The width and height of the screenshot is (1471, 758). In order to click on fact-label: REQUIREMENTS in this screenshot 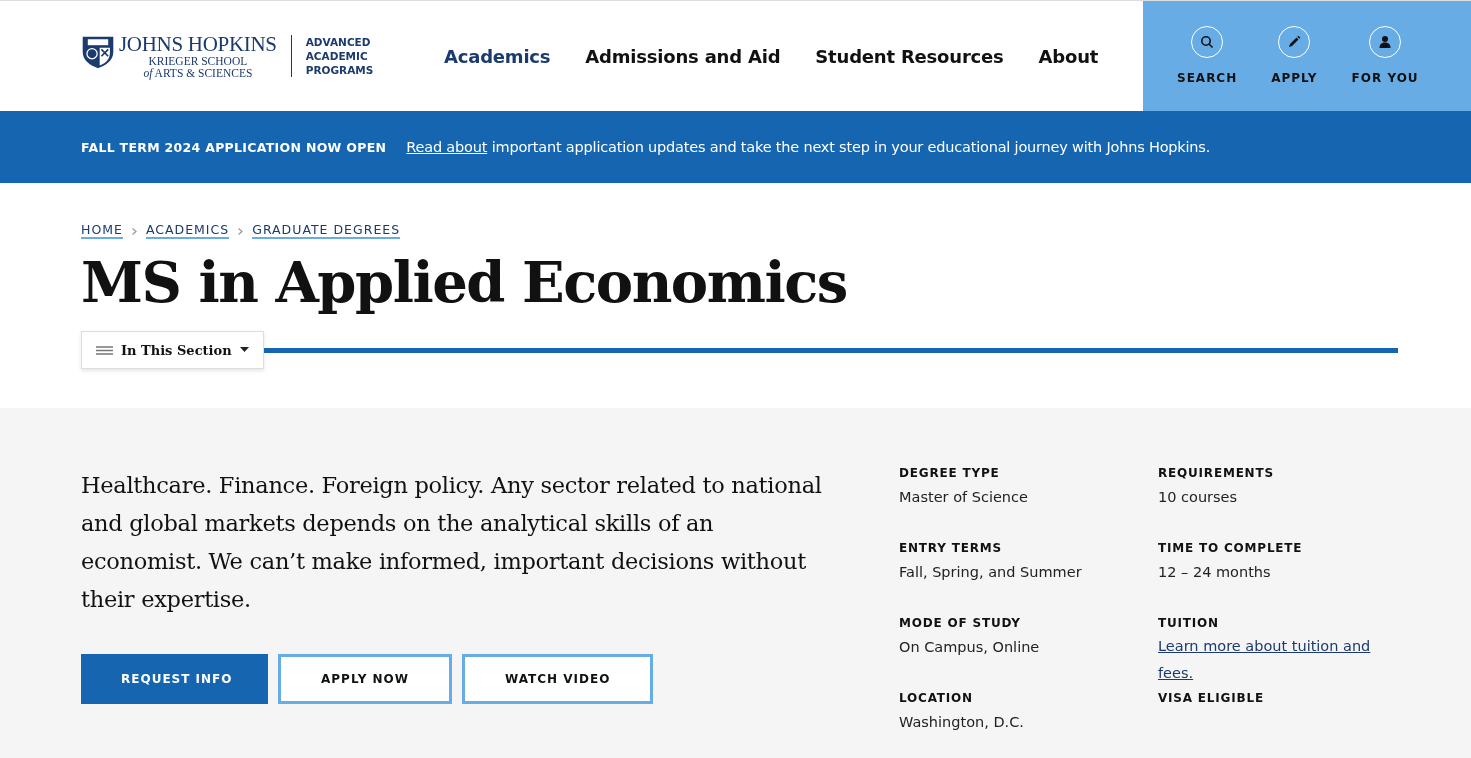, I will do `click(1216, 473)`.